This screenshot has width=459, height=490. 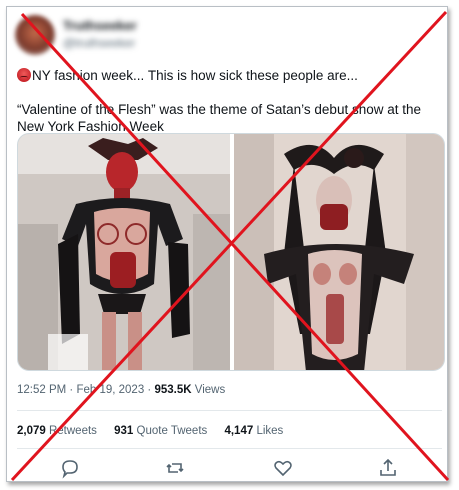 What do you see at coordinates (72, 431) in the screenshot?
I see `retweets-label: Retweets` at bounding box center [72, 431].